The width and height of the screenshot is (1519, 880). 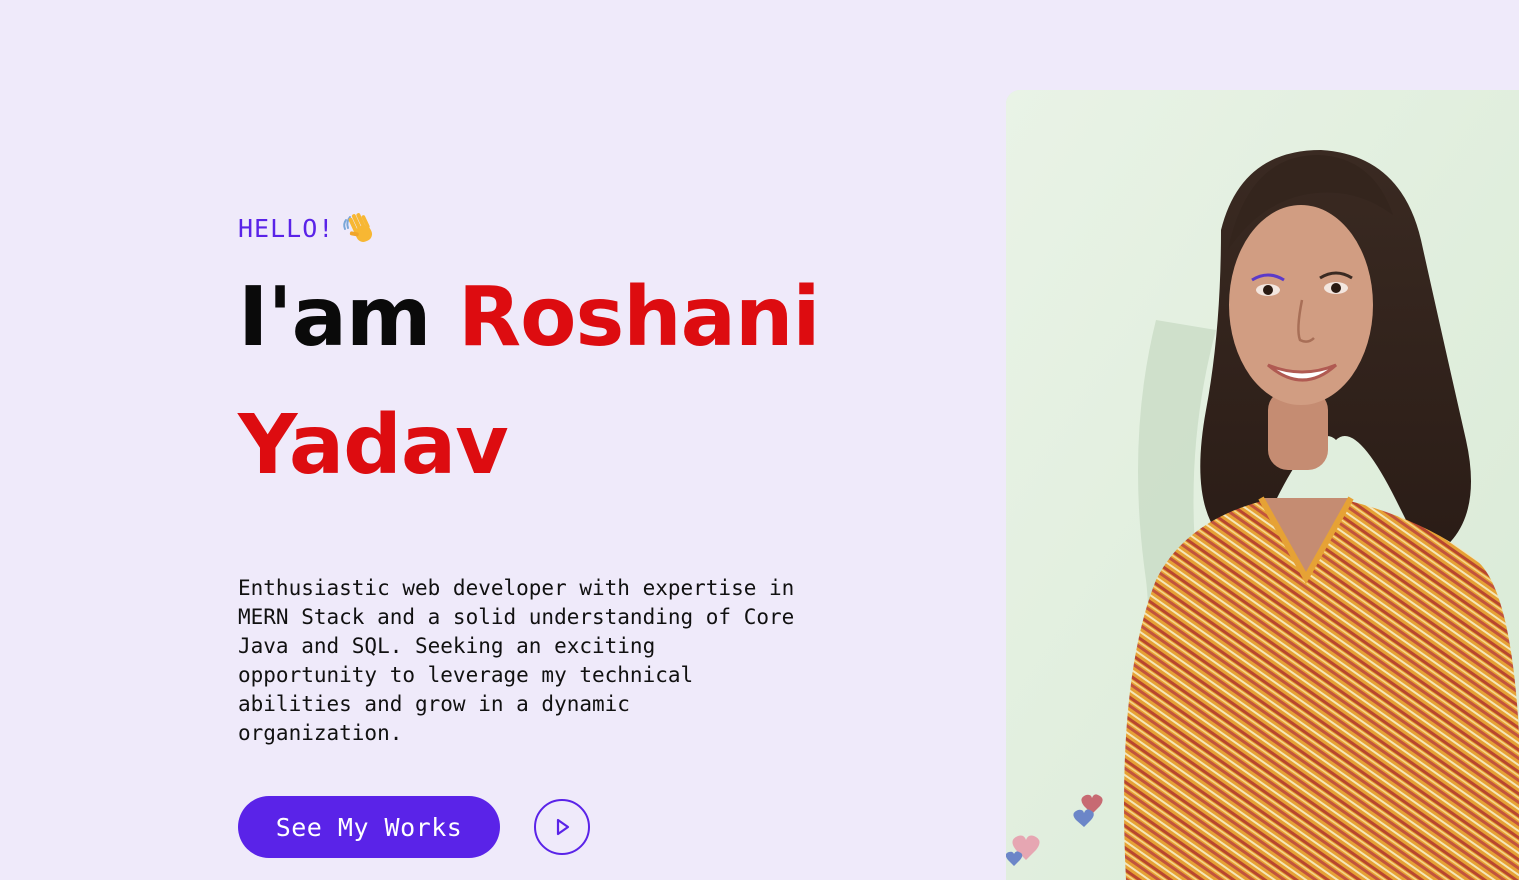 I want to click on see-my-works-button: See My Works, so click(x=369, y=827).